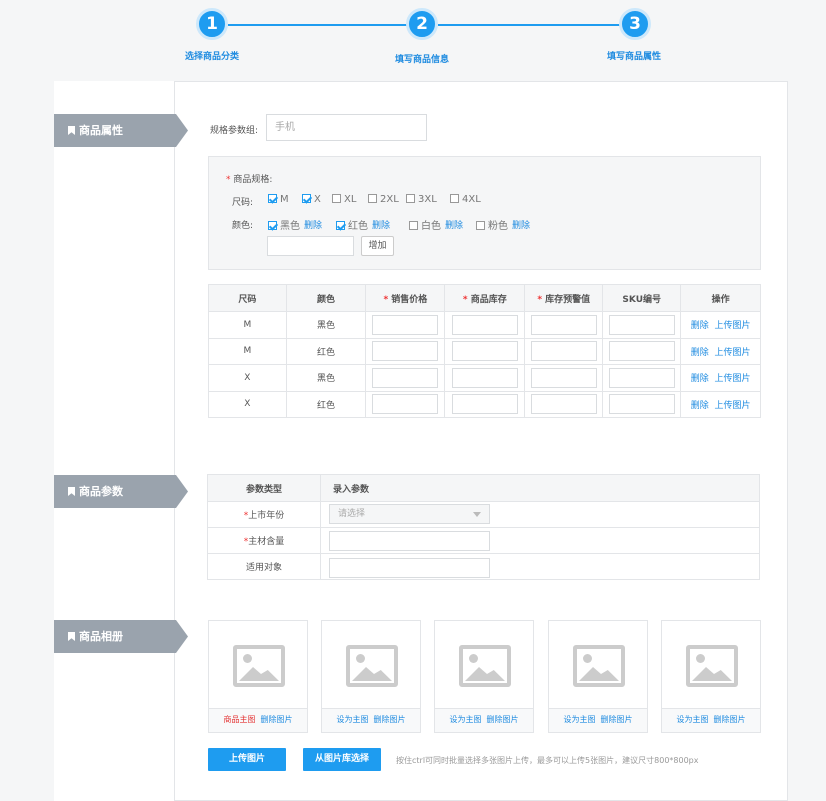 The height and width of the screenshot is (801, 826). What do you see at coordinates (409, 568) in the screenshot?
I see `target-input` at bounding box center [409, 568].